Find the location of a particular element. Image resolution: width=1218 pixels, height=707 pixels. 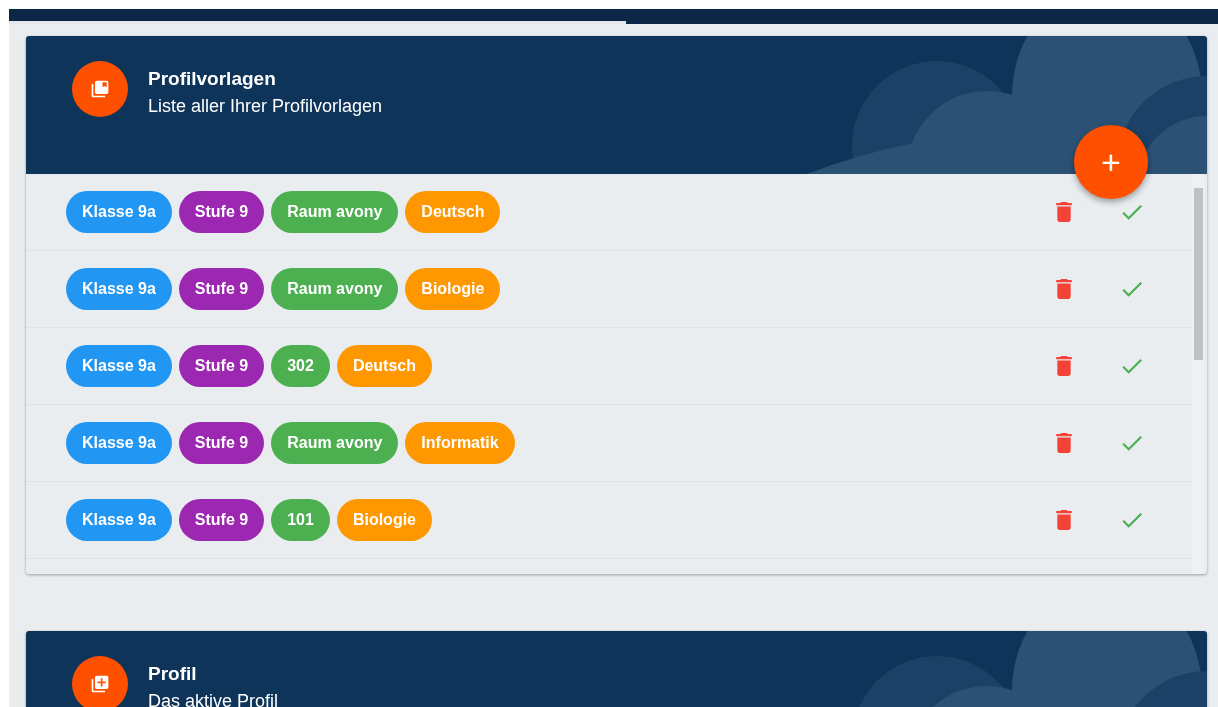

card-subtitle: Das aktive Profil is located at coordinates (213, 698).